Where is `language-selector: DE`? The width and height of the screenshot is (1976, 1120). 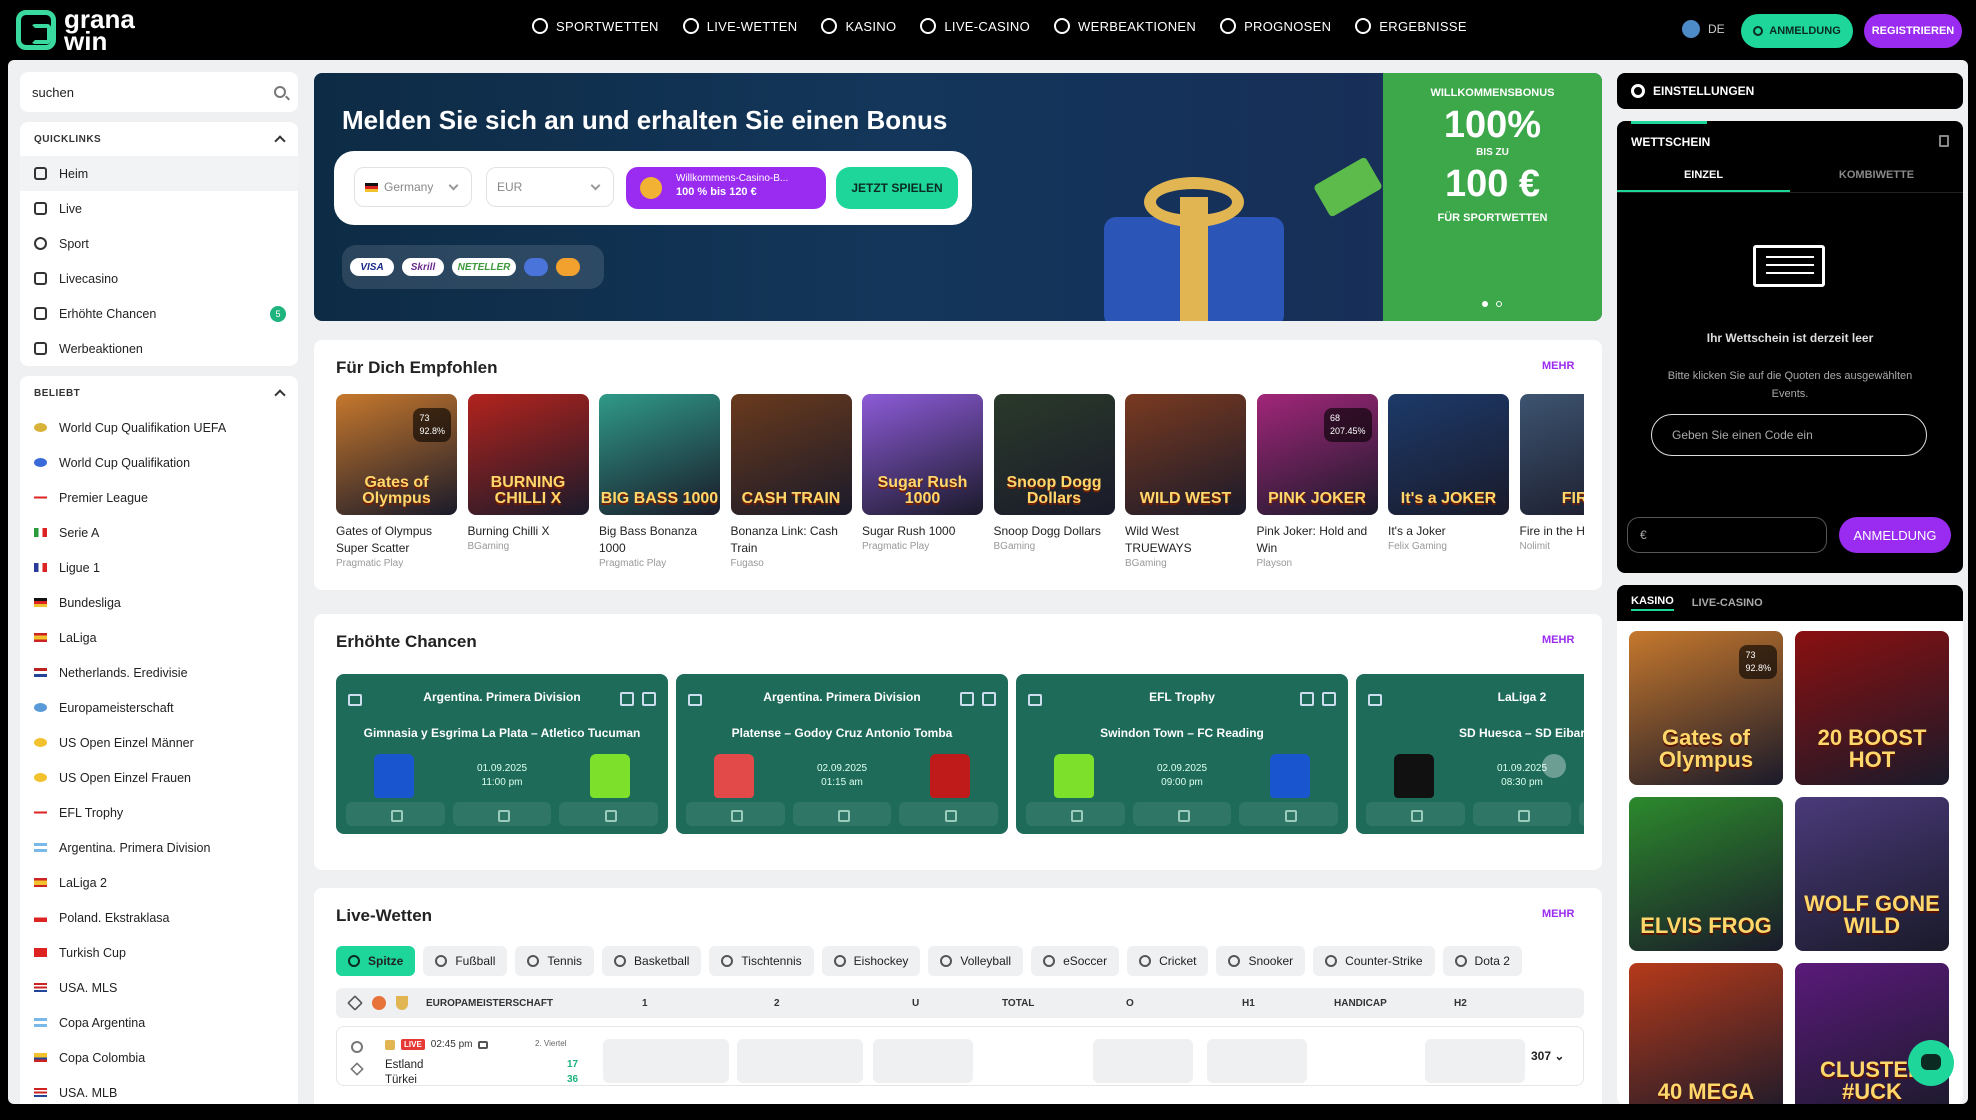 language-selector: DE is located at coordinates (1703, 29).